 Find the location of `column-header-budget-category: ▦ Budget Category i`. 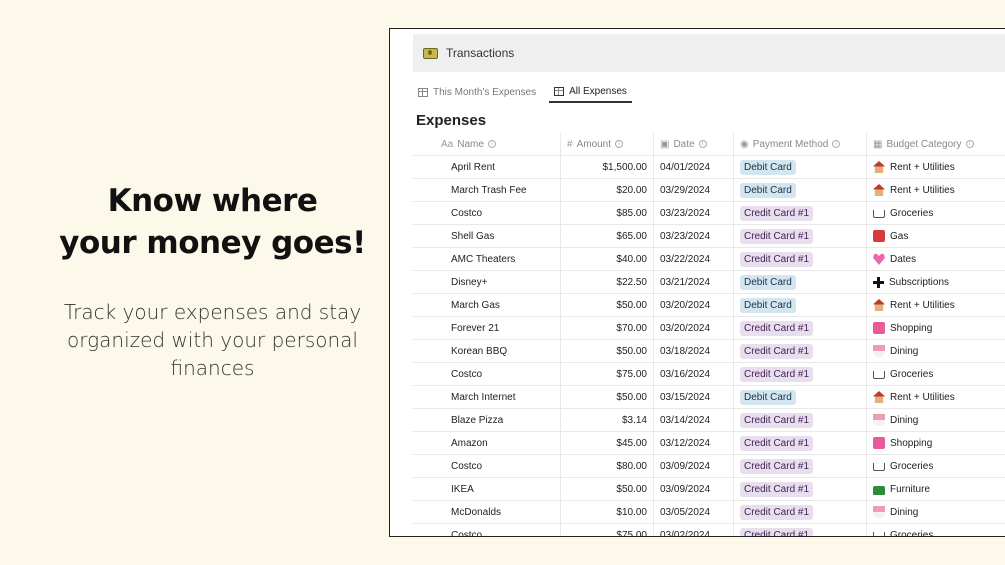

column-header-budget-category: ▦ Budget Category i is located at coordinates (936, 144).